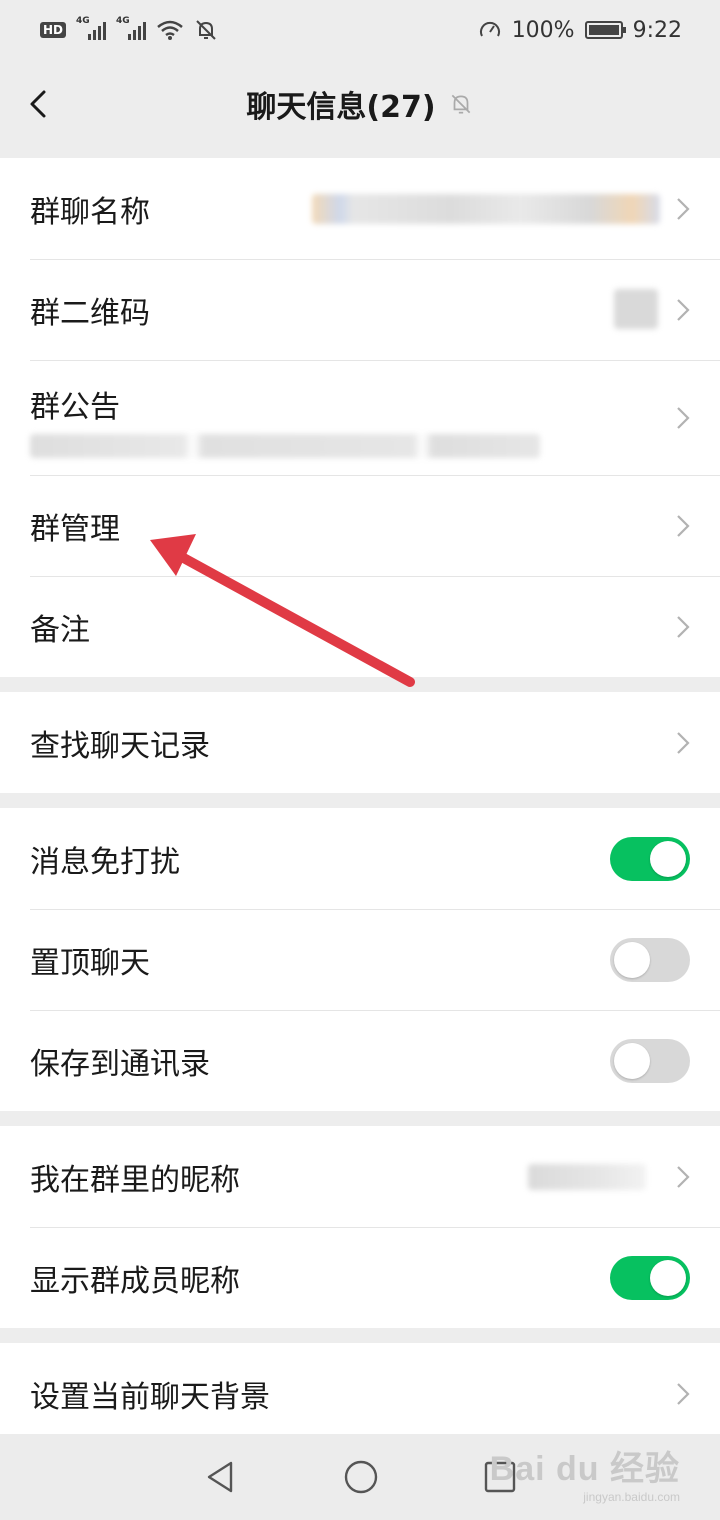  I want to click on battery-icon, so click(605, 30).